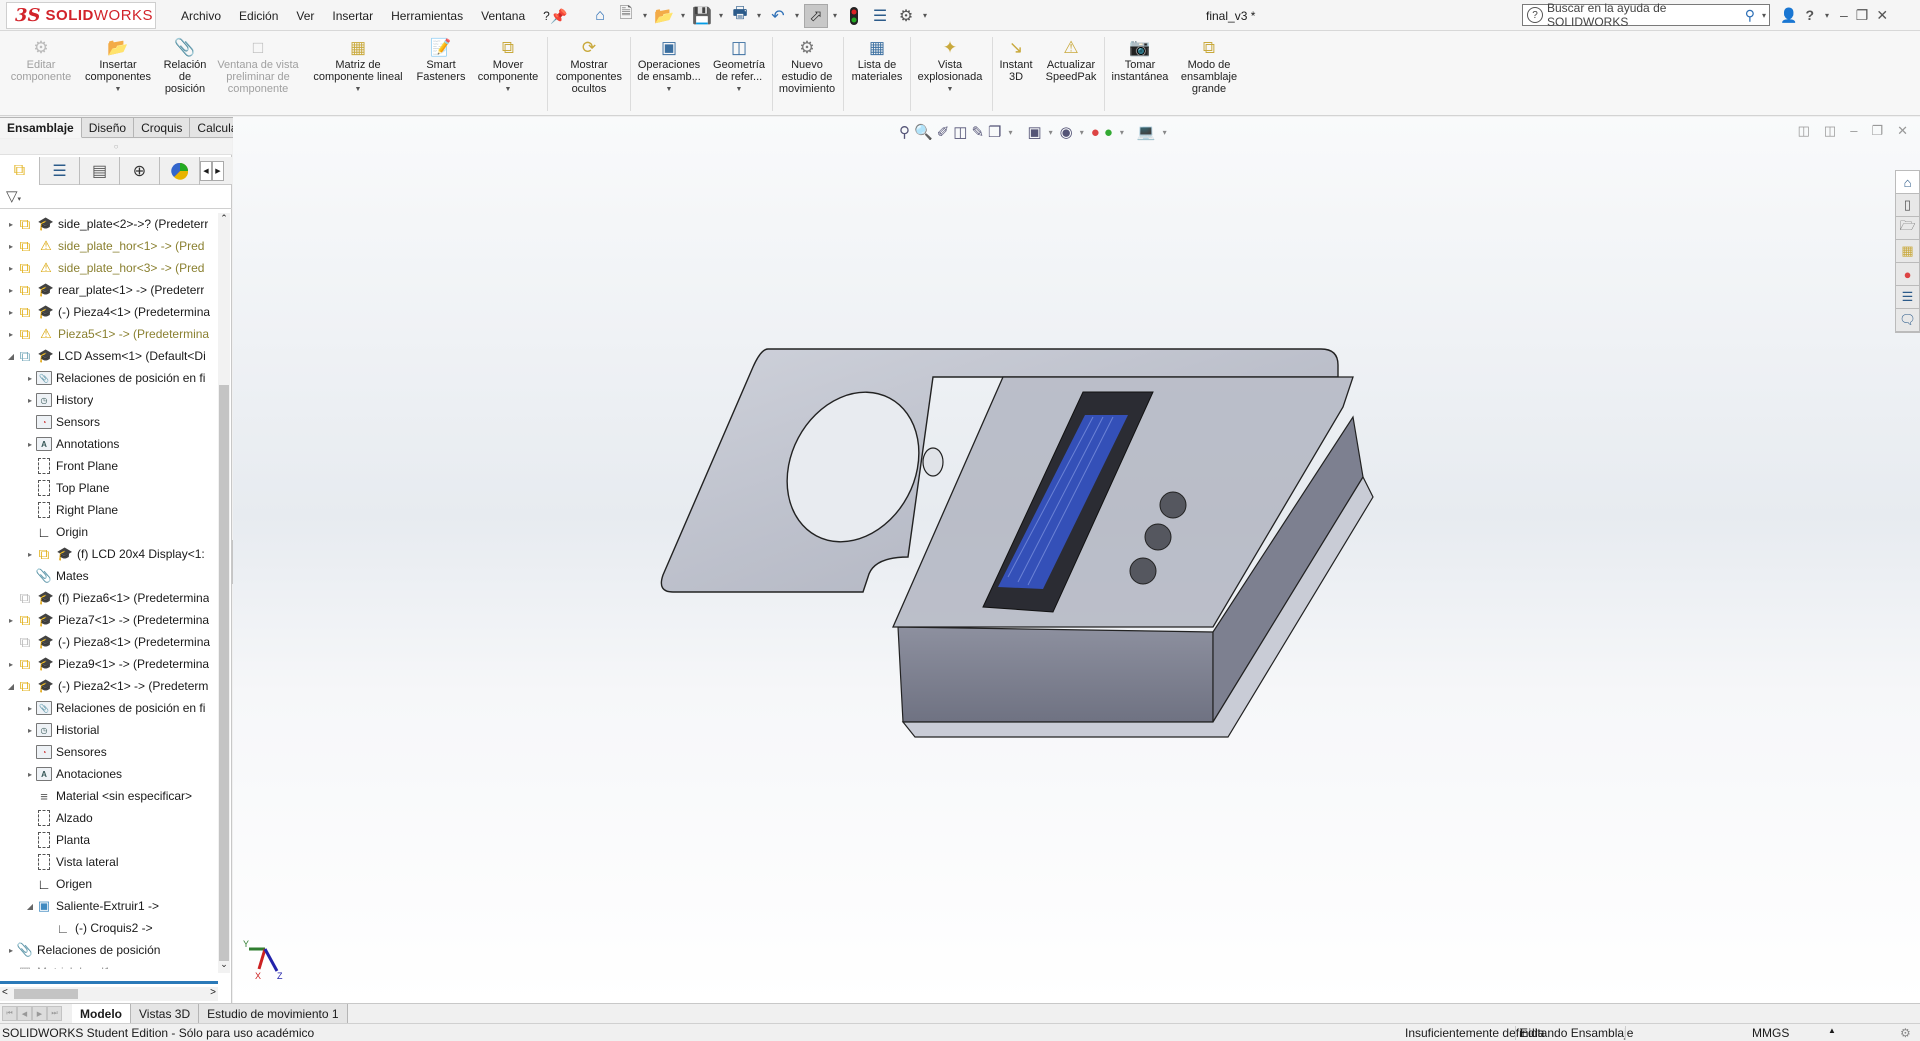 The width and height of the screenshot is (1920, 1041). I want to click on tree-item: ▸ ⧉ ⚠ side_plate_hor<3> -> (Pred, so click(109, 268).